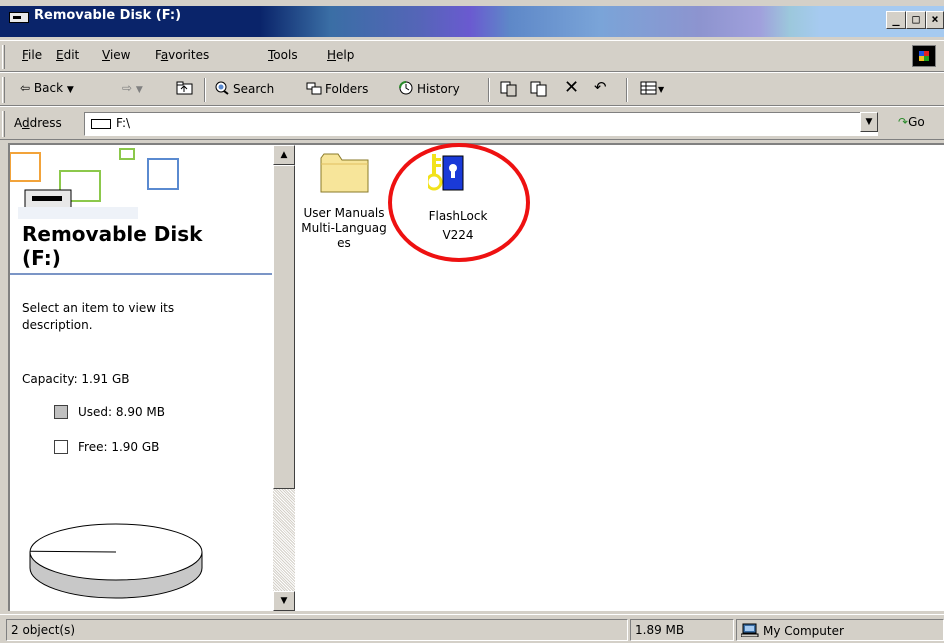  What do you see at coordinates (141, 274) in the screenshot?
I see `pane-title-divider` at bounding box center [141, 274].